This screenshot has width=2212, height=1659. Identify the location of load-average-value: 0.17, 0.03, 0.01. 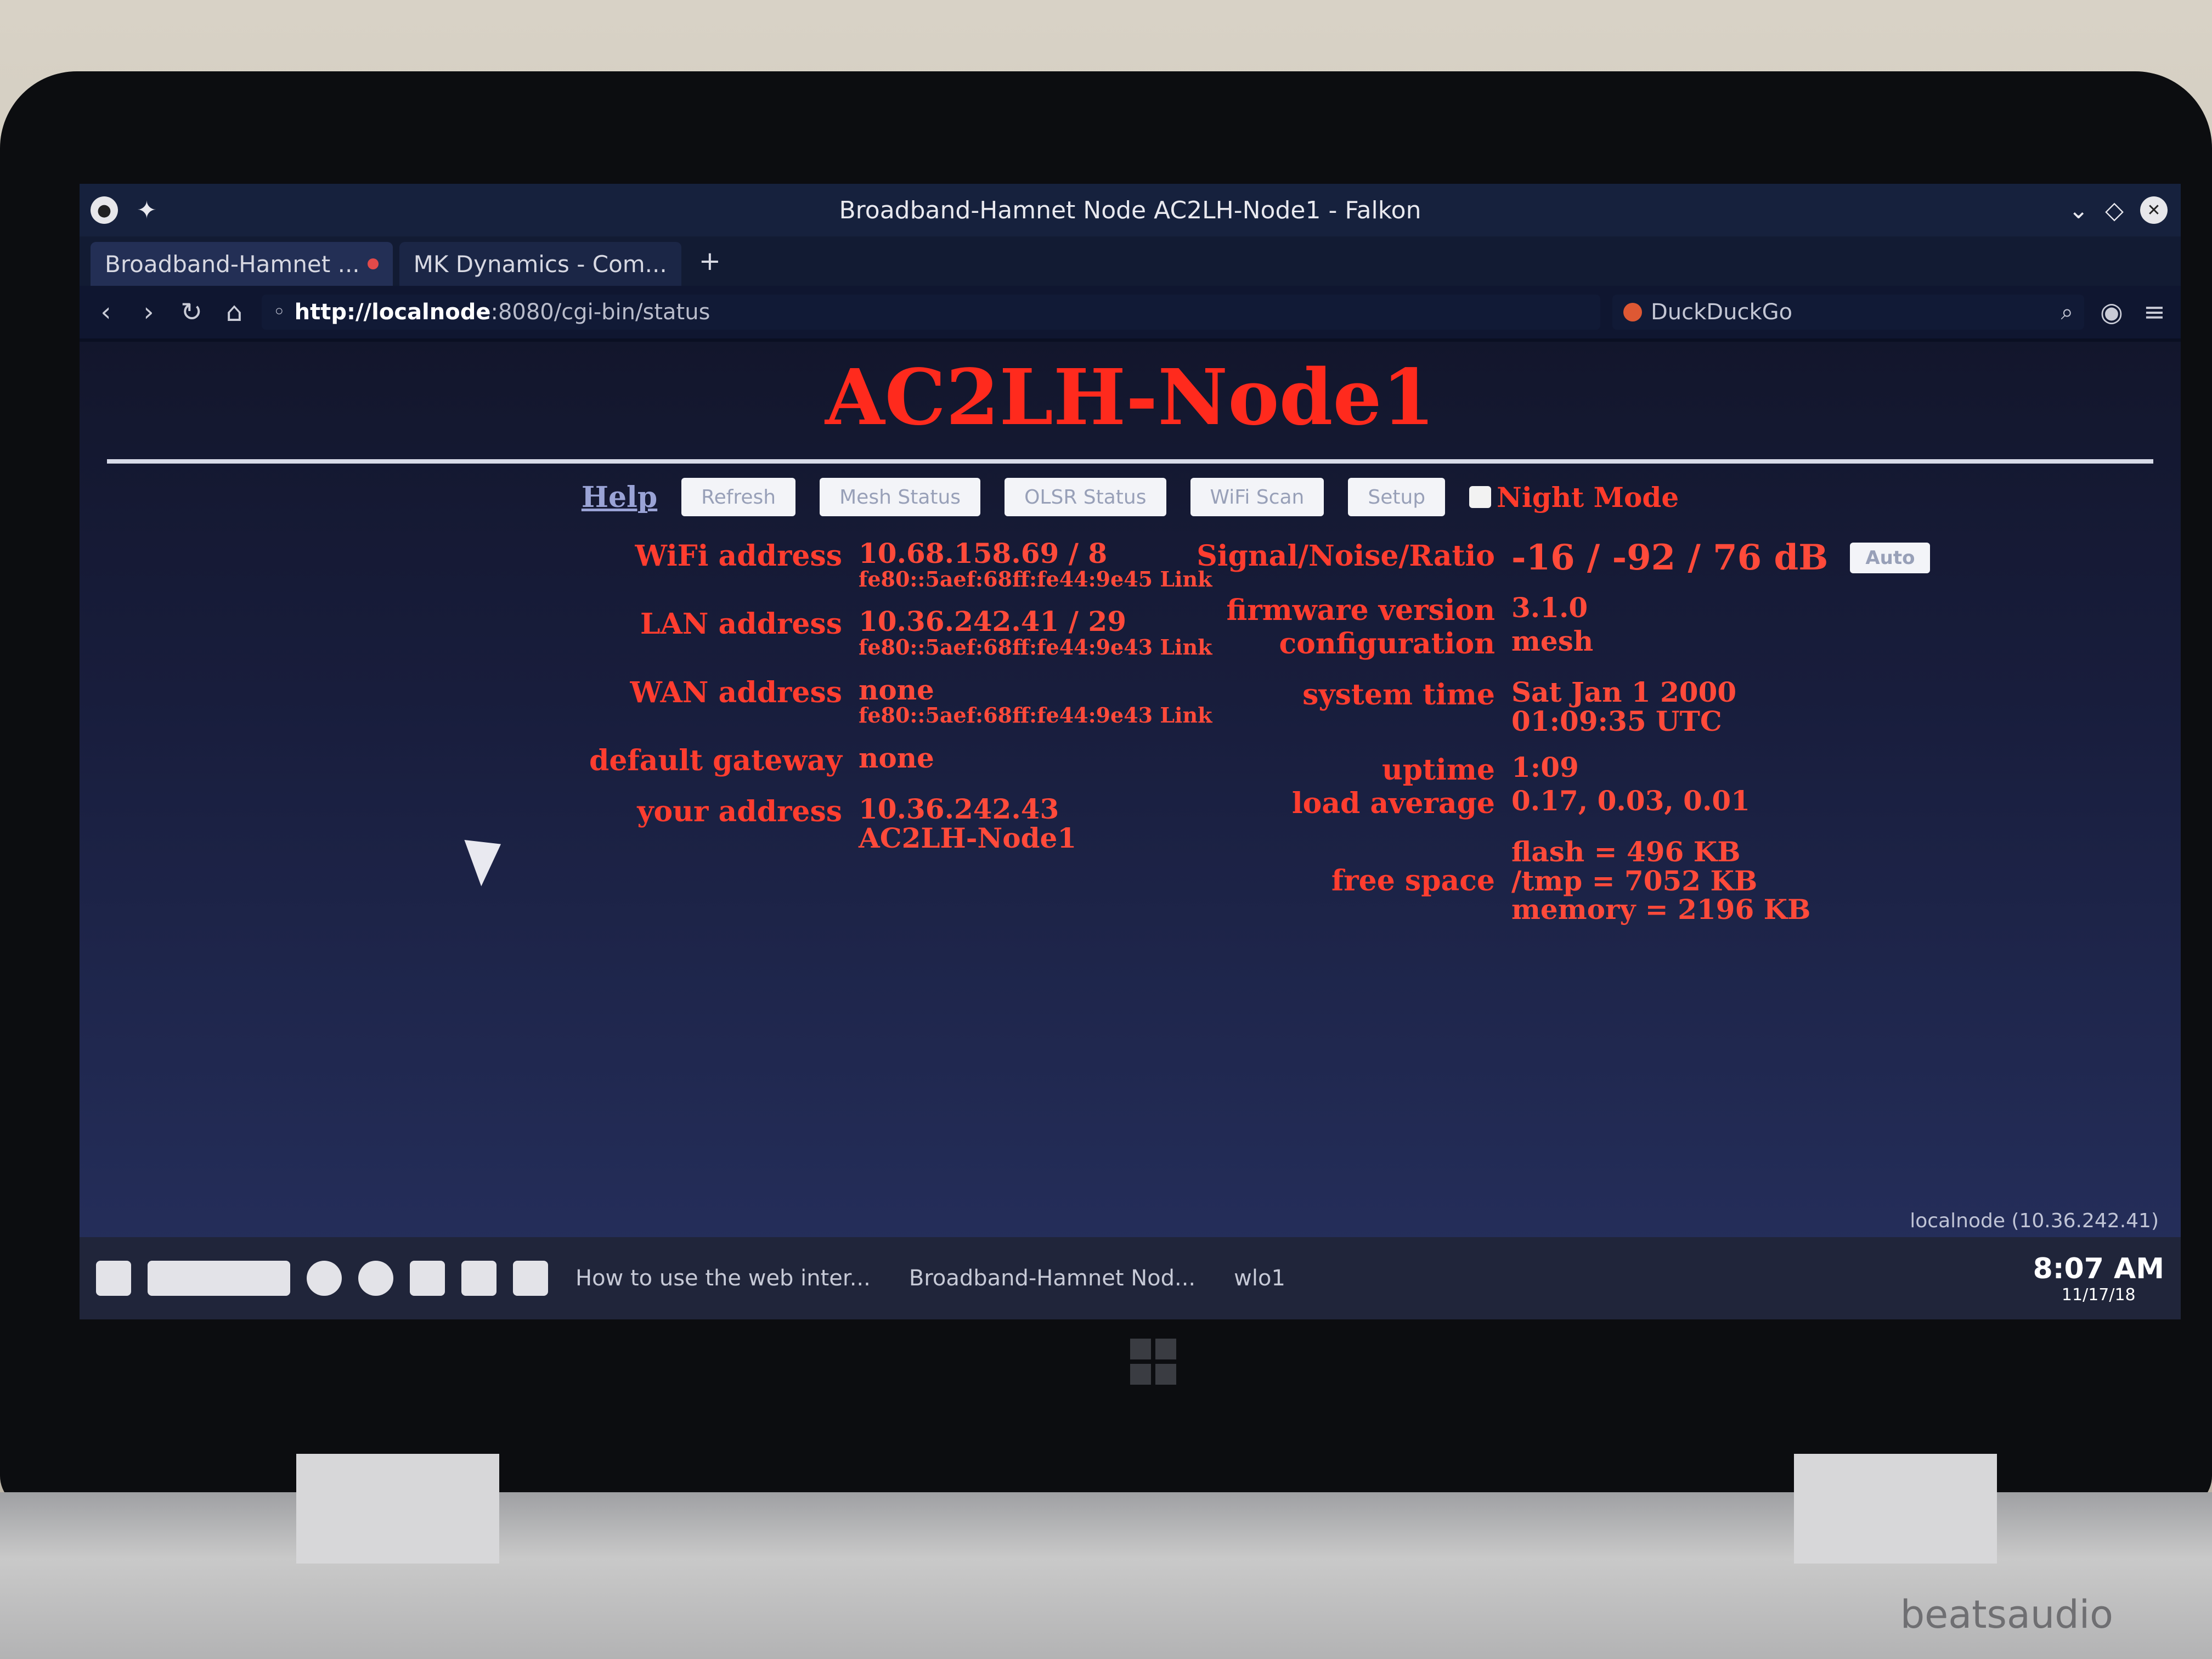
(1630, 801).